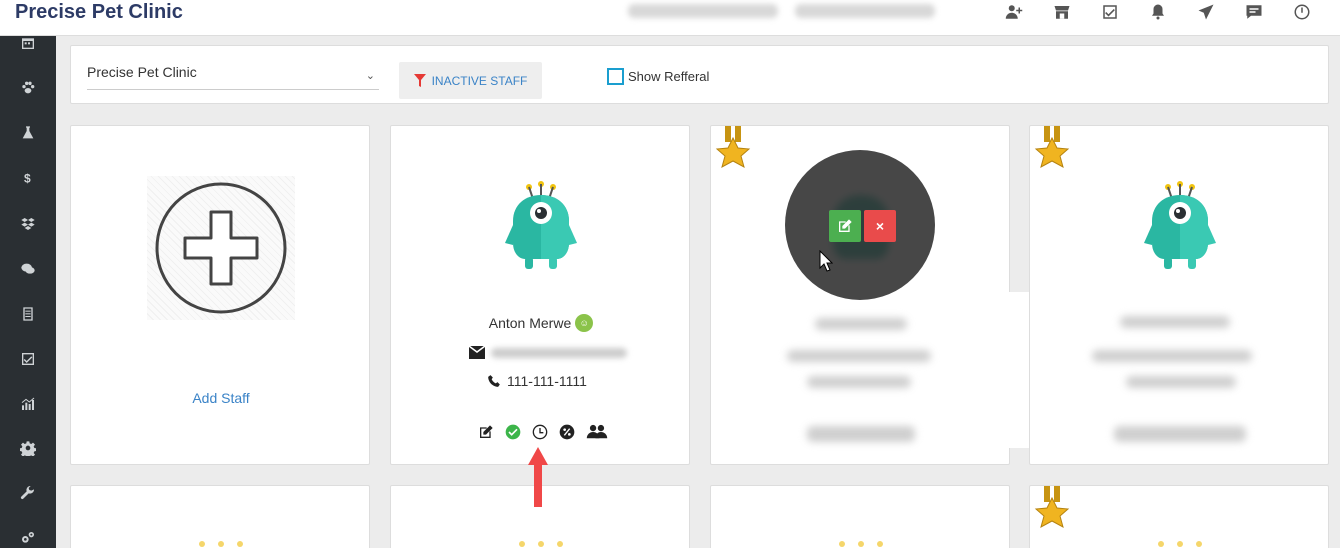 The height and width of the screenshot is (548, 1340). What do you see at coordinates (826, 261) in the screenshot?
I see `mouse-cursor-icon` at bounding box center [826, 261].